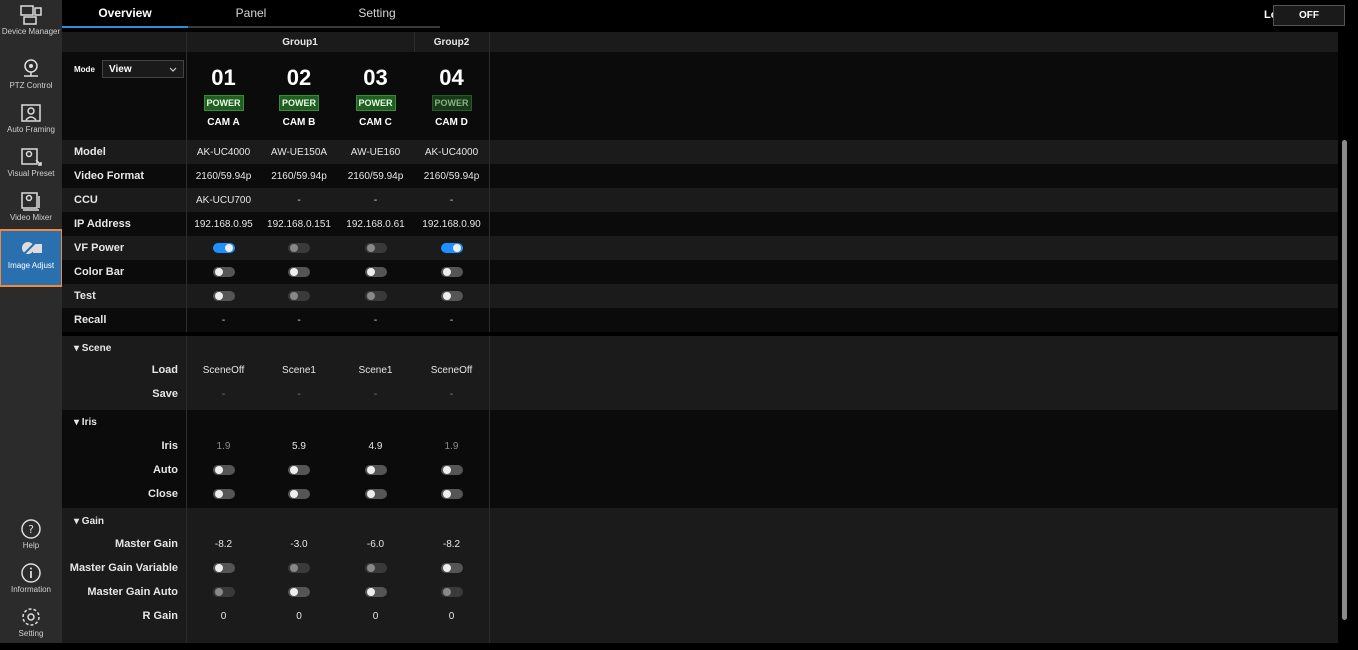 The height and width of the screenshot is (650, 1358). What do you see at coordinates (31, 129) in the screenshot?
I see `sidebar-label: Auto Framing` at bounding box center [31, 129].